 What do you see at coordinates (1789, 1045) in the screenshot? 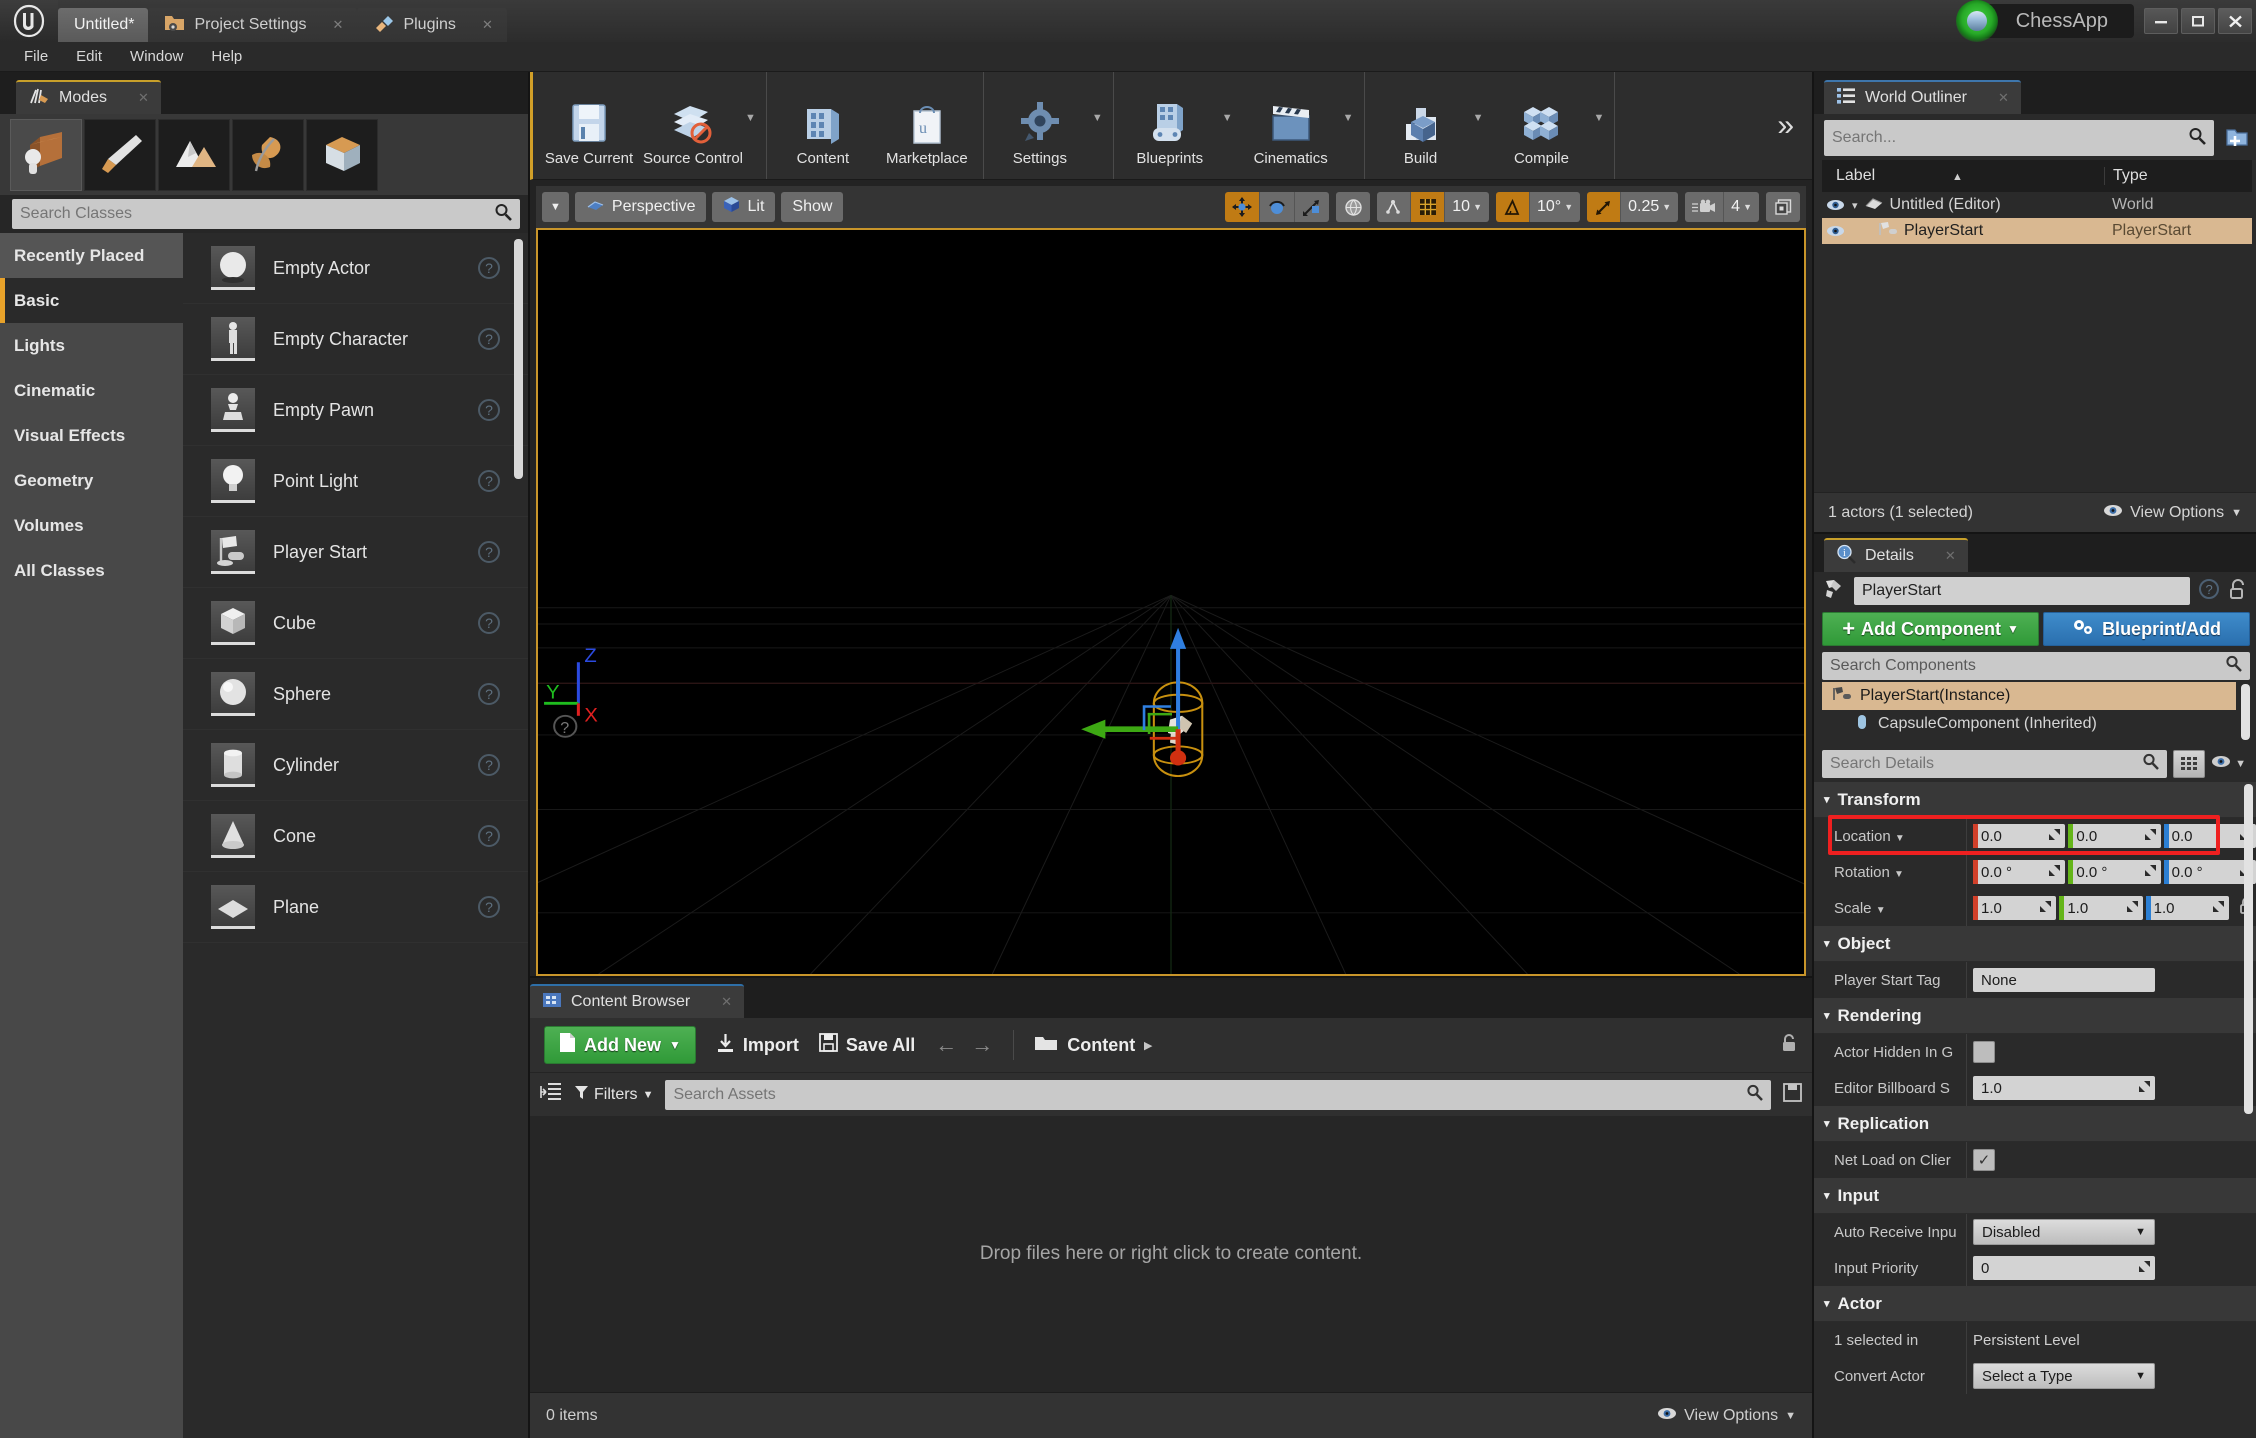
I see `lock-icon` at bounding box center [1789, 1045].